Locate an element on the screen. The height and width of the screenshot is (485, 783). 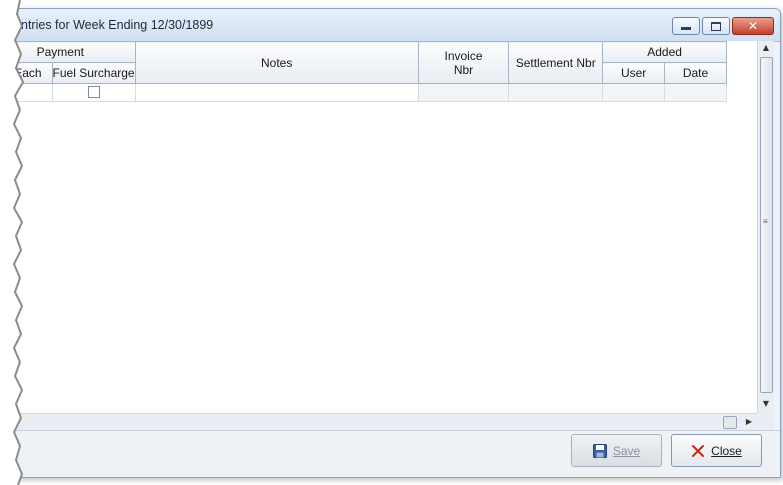
date-cell is located at coordinates (695, 92).